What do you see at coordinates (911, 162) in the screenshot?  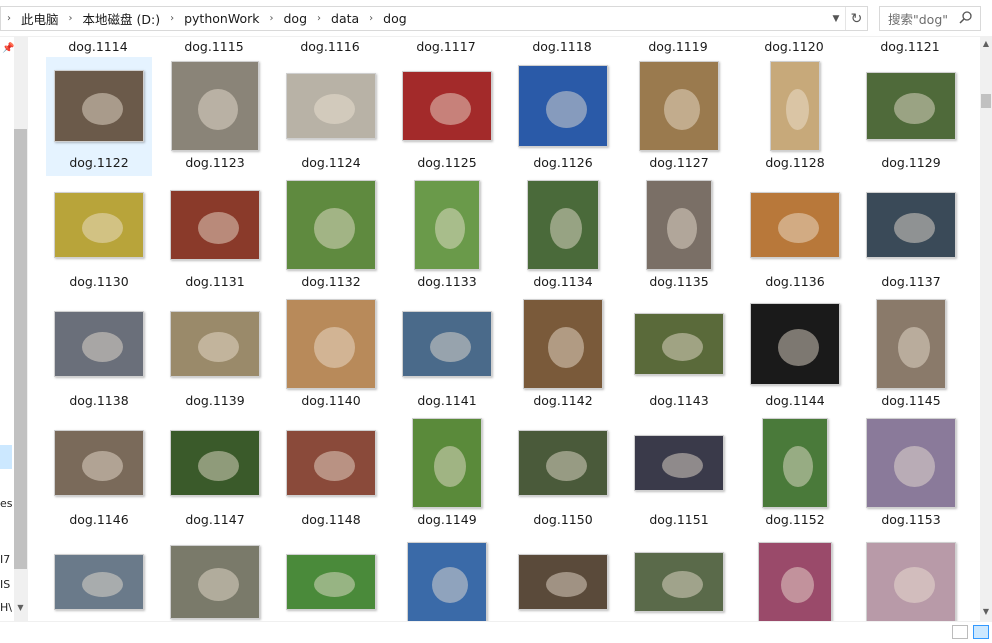 I see `file-name-label: dog.1129` at bounding box center [911, 162].